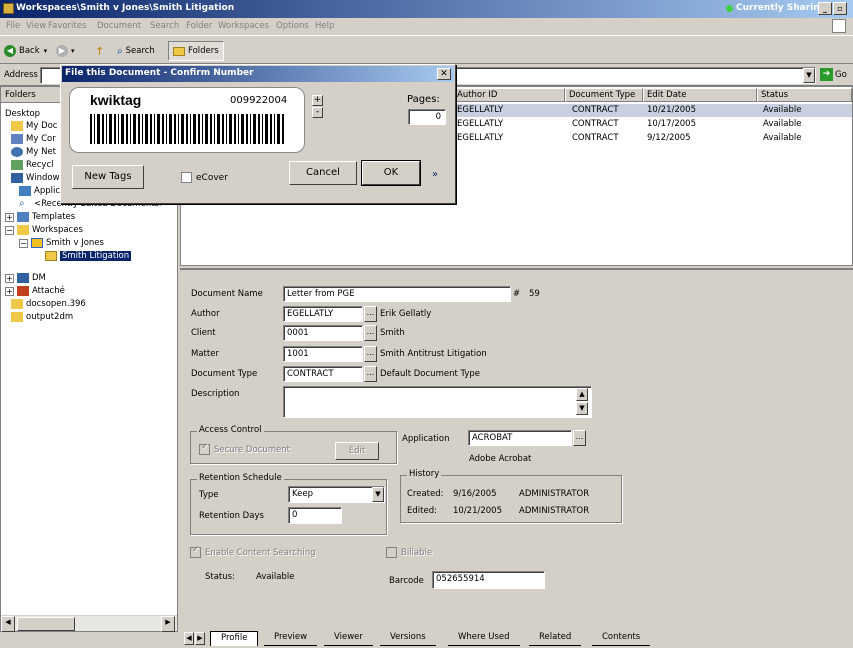 The height and width of the screenshot is (648, 853). What do you see at coordinates (234, 638) in the screenshot?
I see `tab-profile: Profile` at bounding box center [234, 638].